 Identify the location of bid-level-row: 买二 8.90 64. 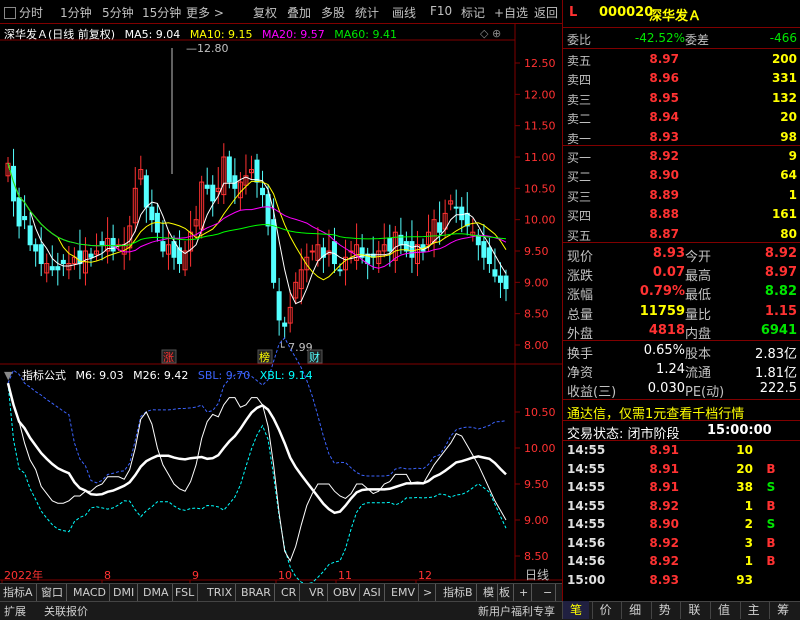
(681, 177).